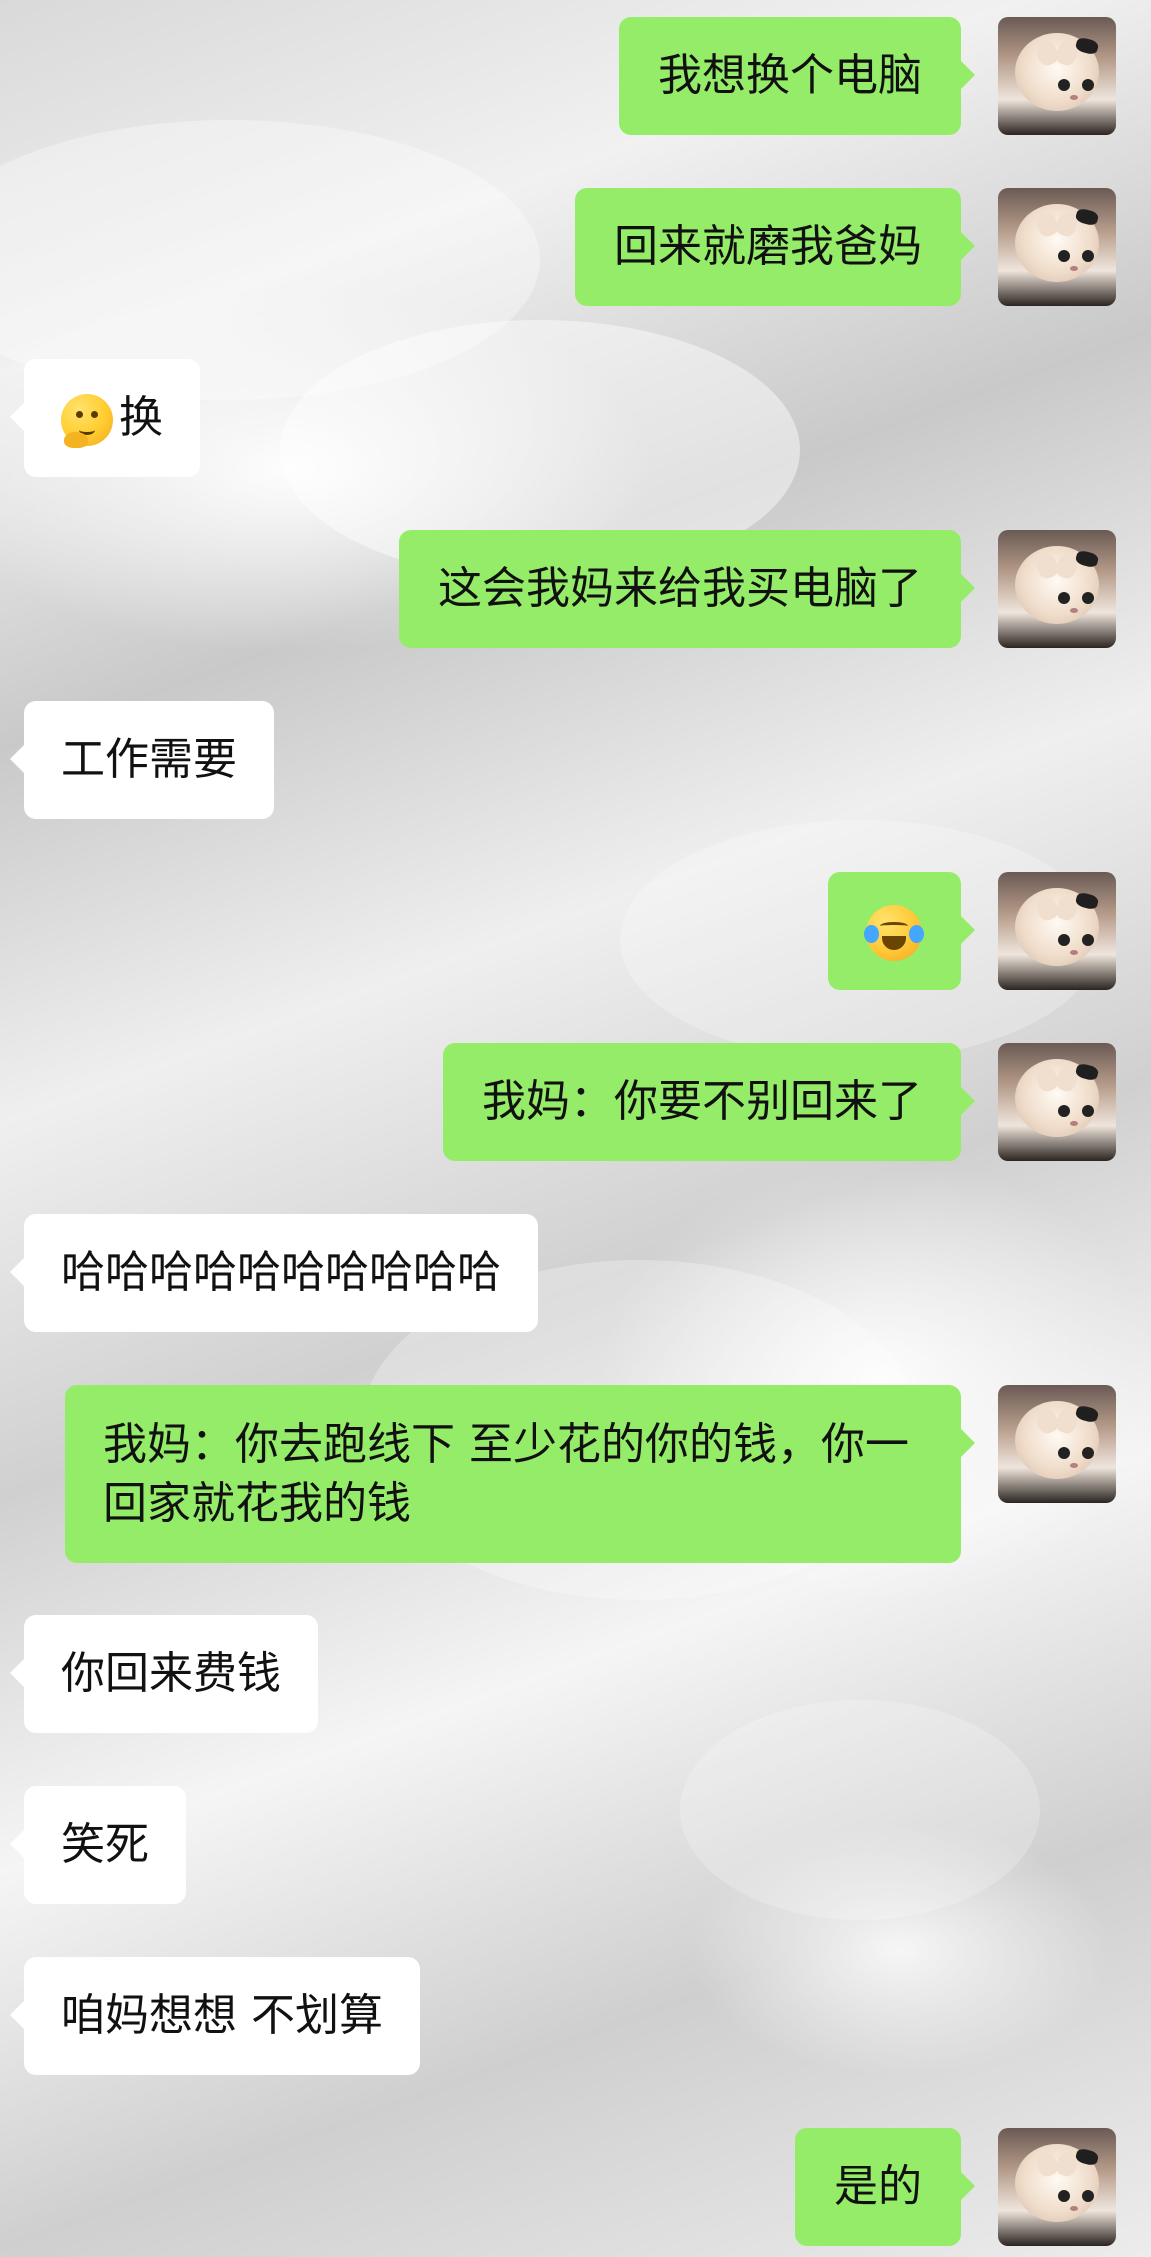  What do you see at coordinates (680, 588) in the screenshot?
I see `message-text: 这会我妈来给我买电脑了` at bounding box center [680, 588].